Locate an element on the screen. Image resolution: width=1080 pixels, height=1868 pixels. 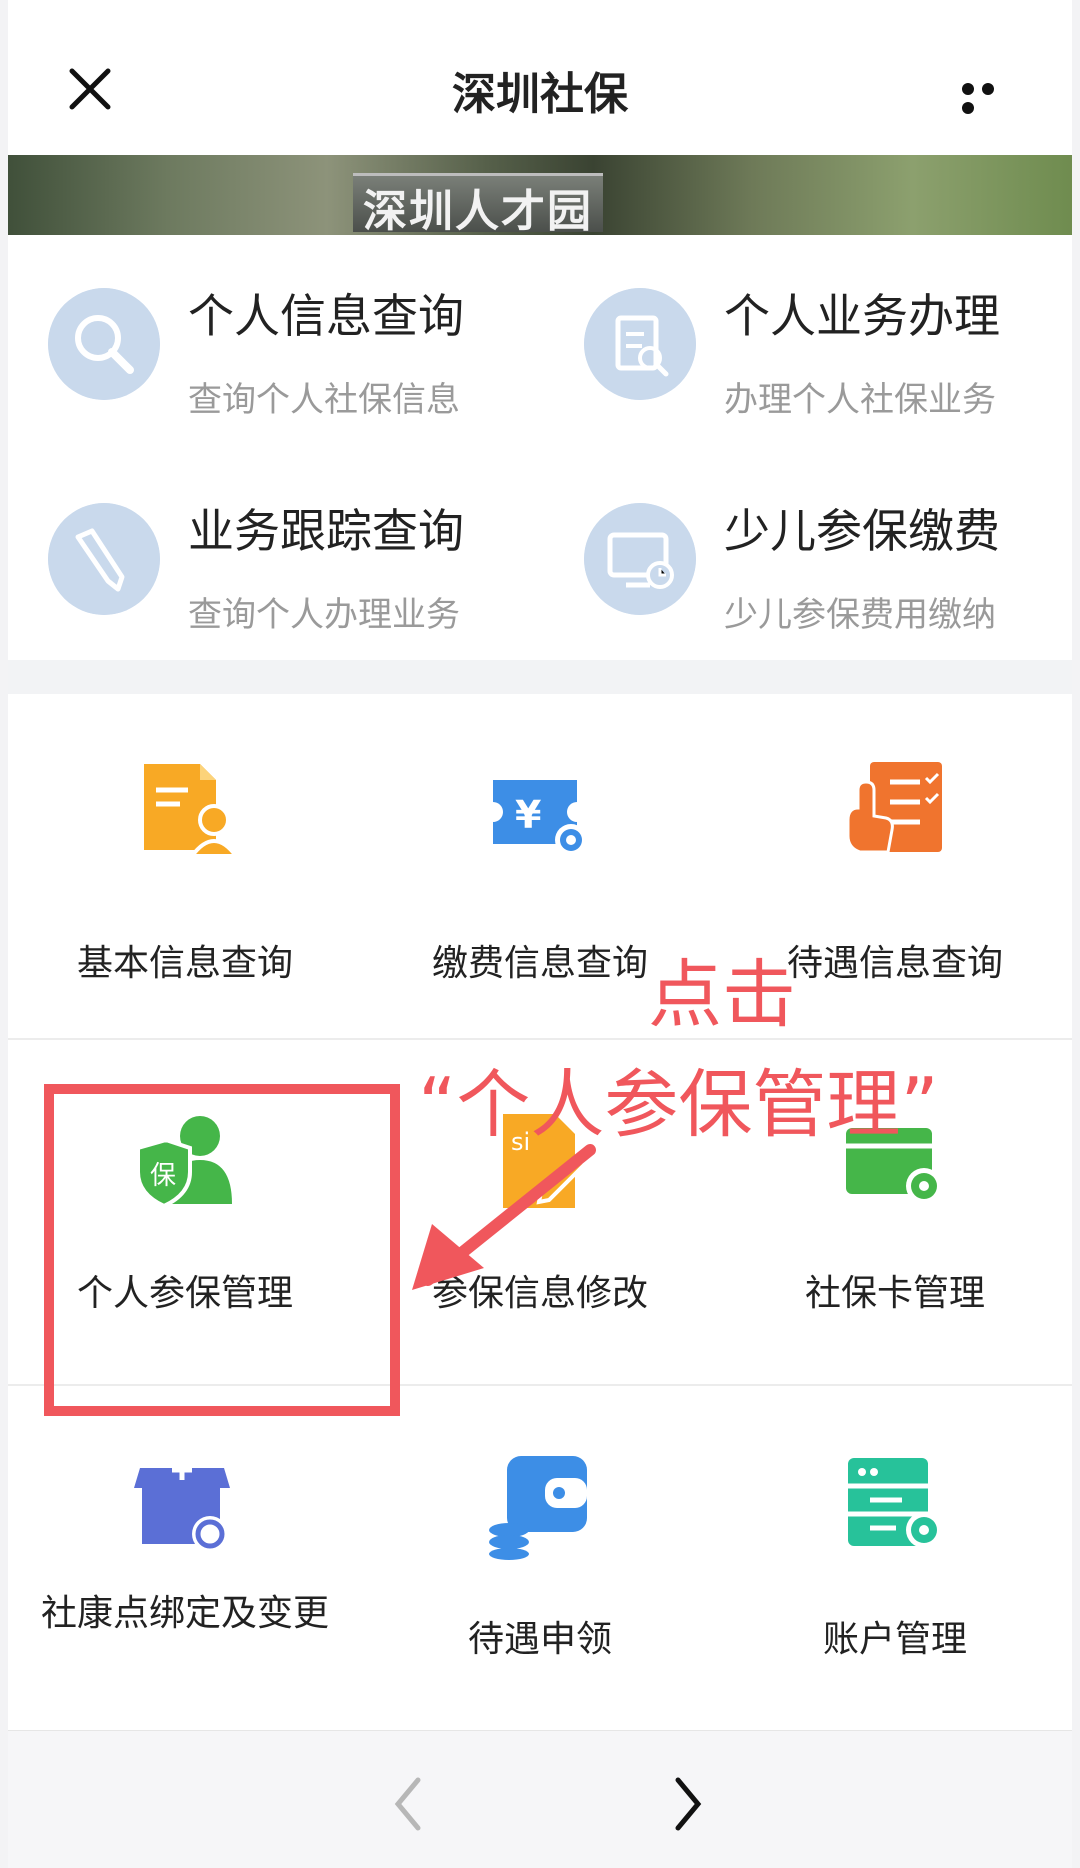
grid-item-label: 待遇申领 is located at coordinates (539, 1639).